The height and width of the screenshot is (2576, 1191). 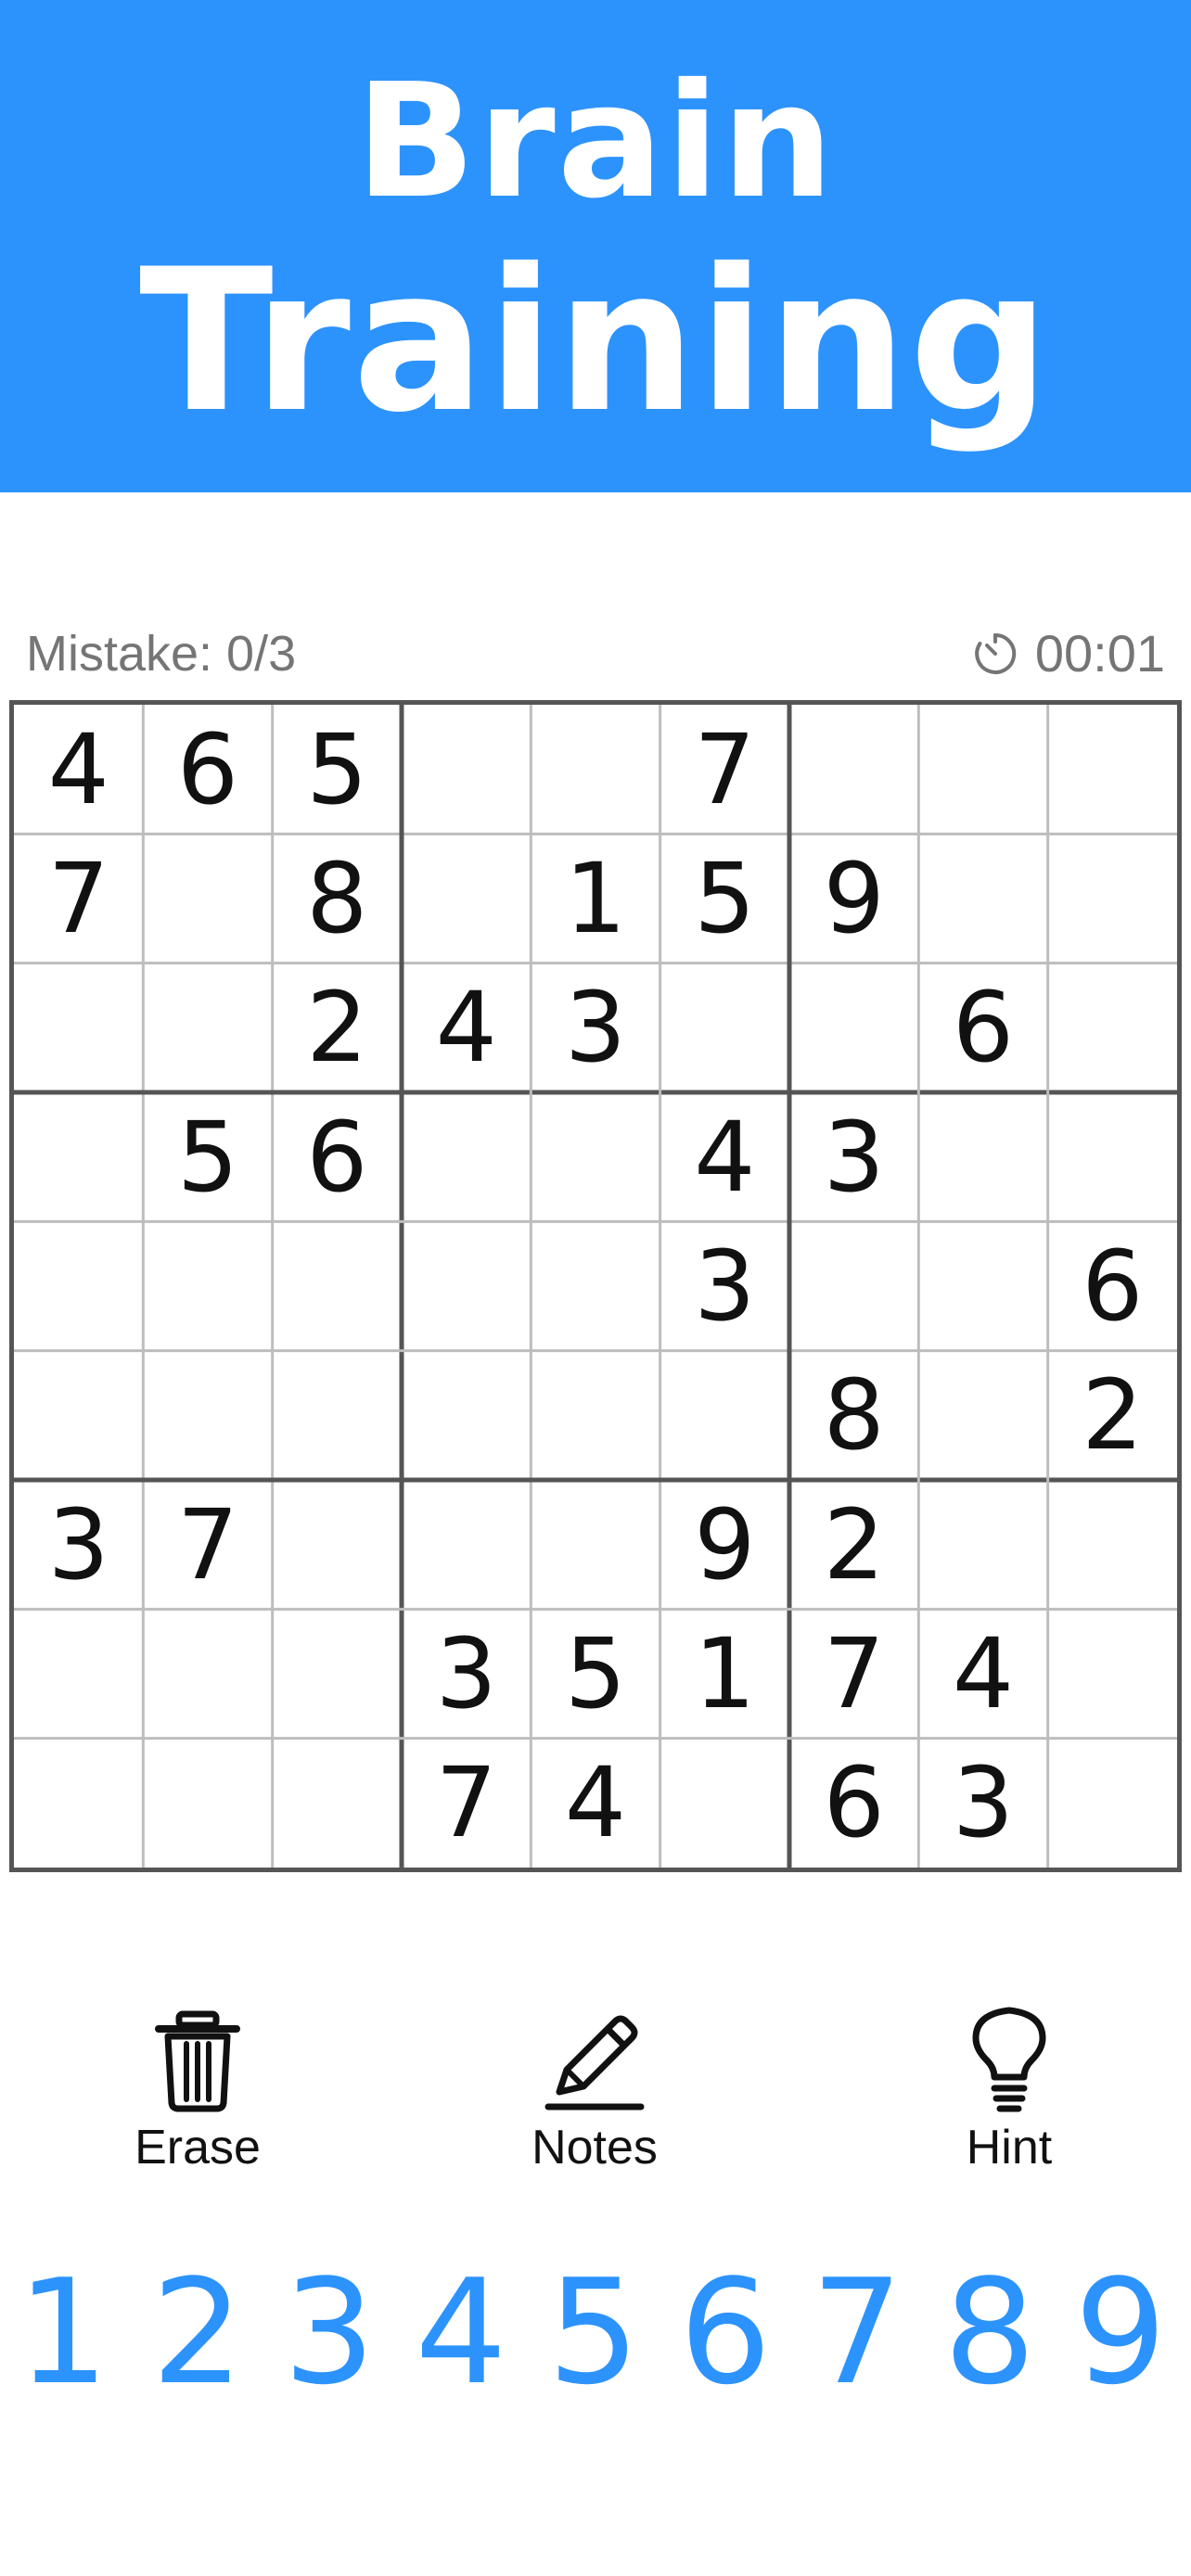 I want to click on notes-label: Notes, so click(x=594, y=2147).